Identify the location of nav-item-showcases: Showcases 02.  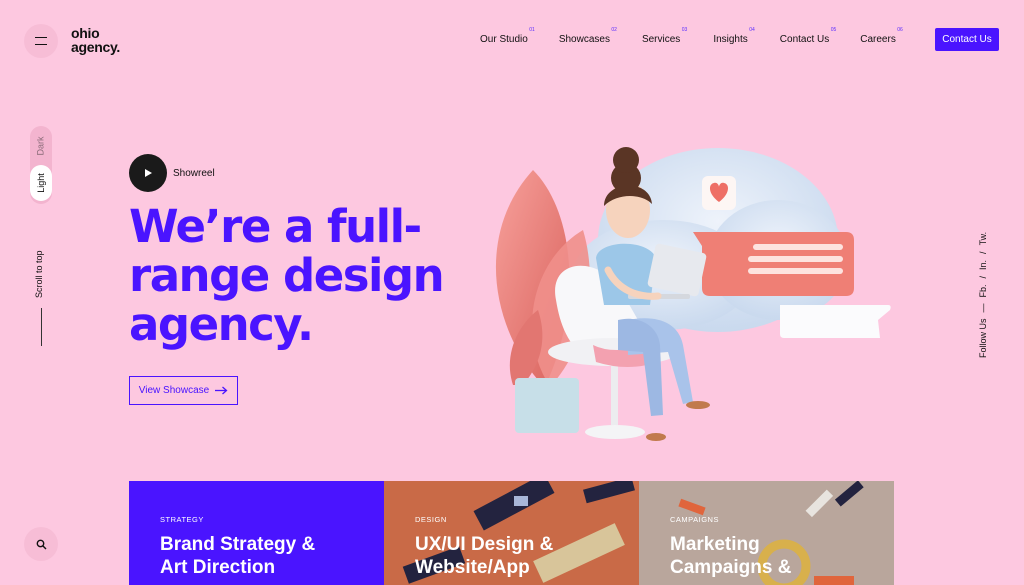
(587, 36).